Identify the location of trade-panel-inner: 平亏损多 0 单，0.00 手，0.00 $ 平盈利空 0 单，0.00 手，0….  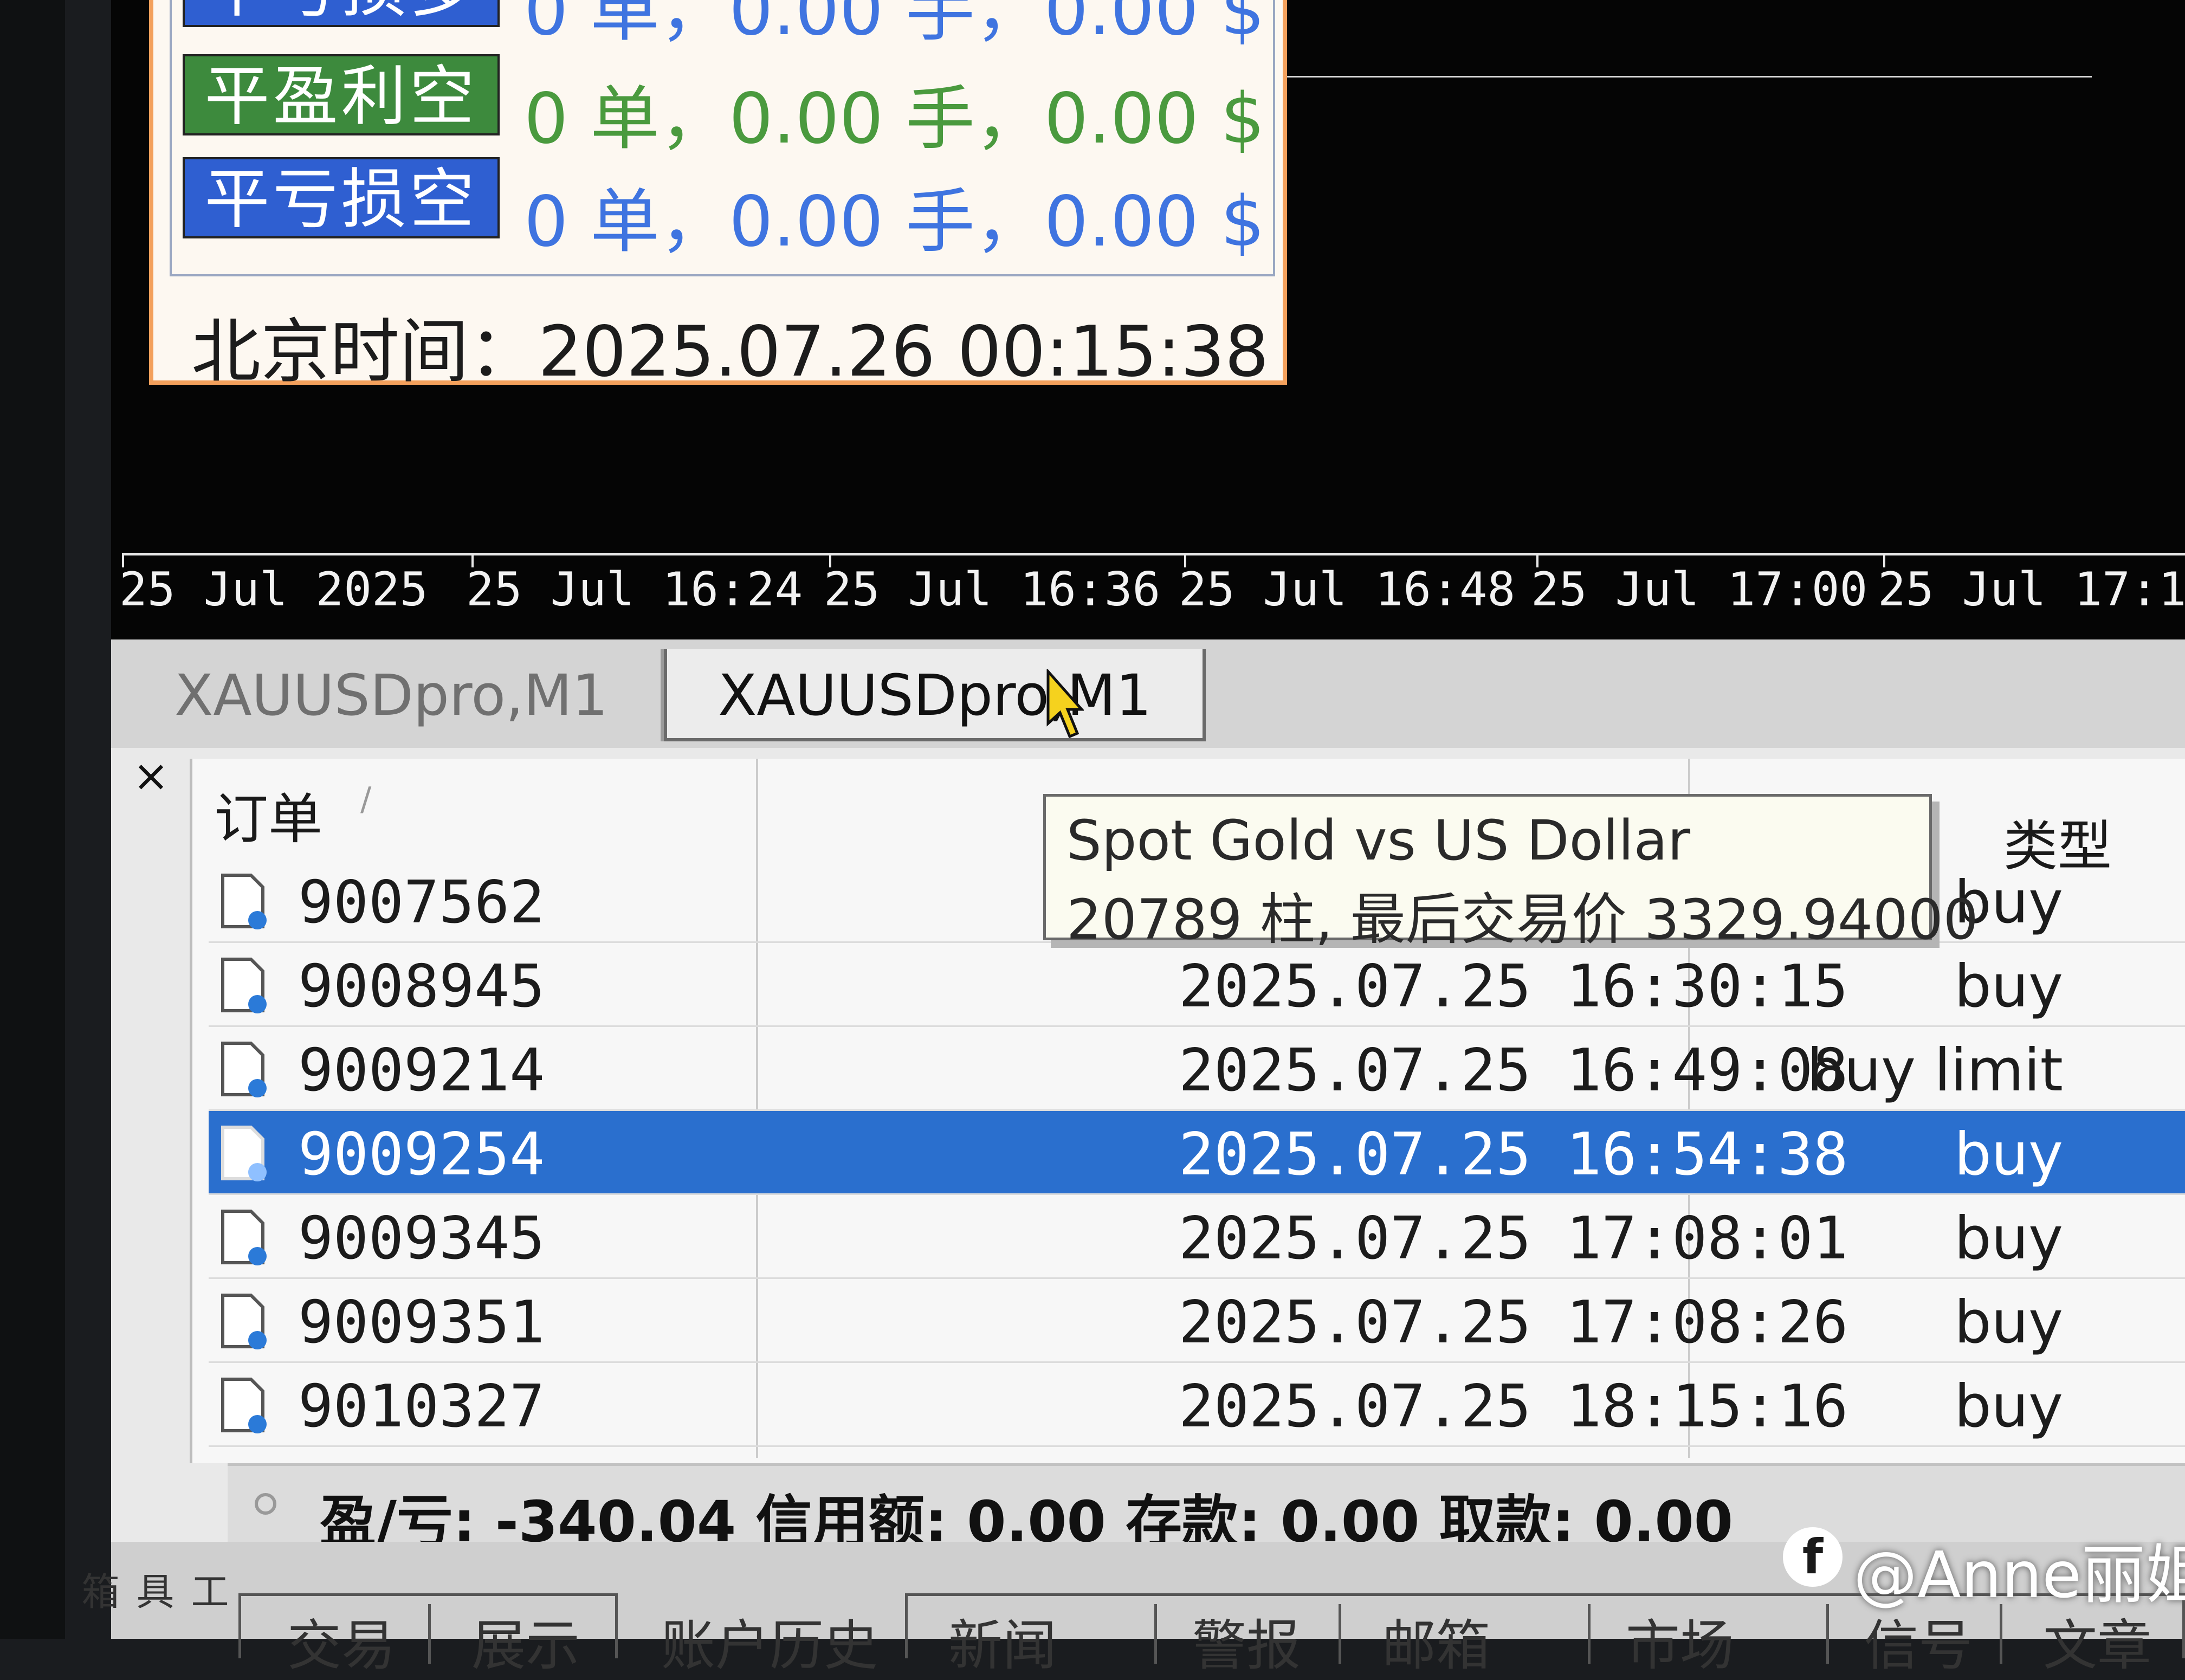
(723, 138).